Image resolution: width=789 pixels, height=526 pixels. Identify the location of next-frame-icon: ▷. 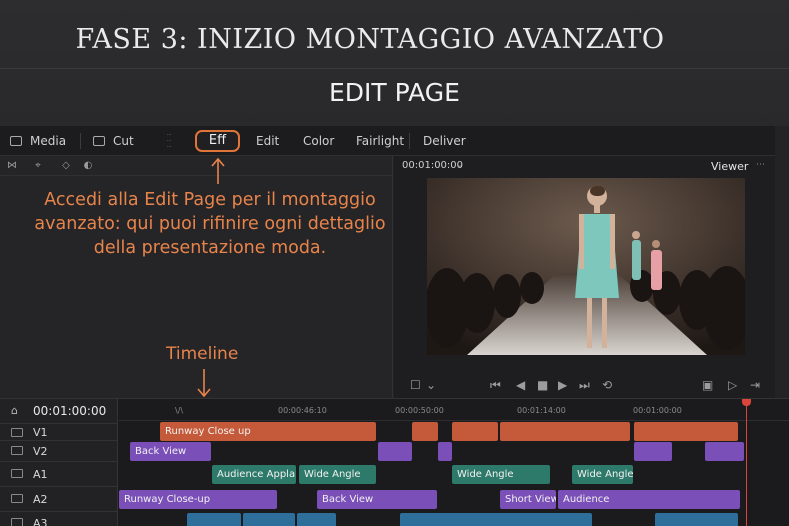
(732, 385).